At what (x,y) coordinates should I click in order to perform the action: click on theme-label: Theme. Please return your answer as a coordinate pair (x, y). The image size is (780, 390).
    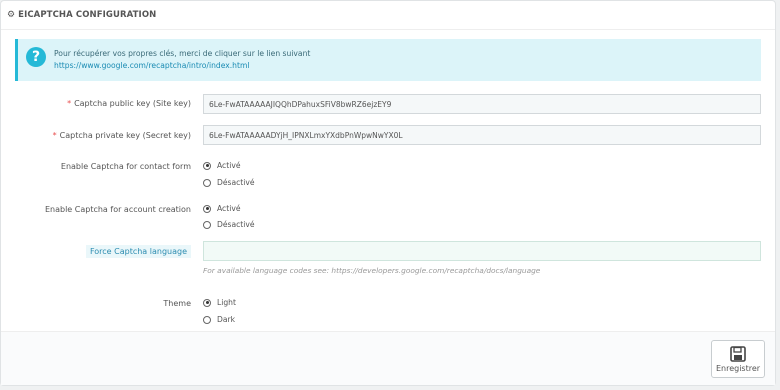
    Looking at the image, I should click on (177, 303).